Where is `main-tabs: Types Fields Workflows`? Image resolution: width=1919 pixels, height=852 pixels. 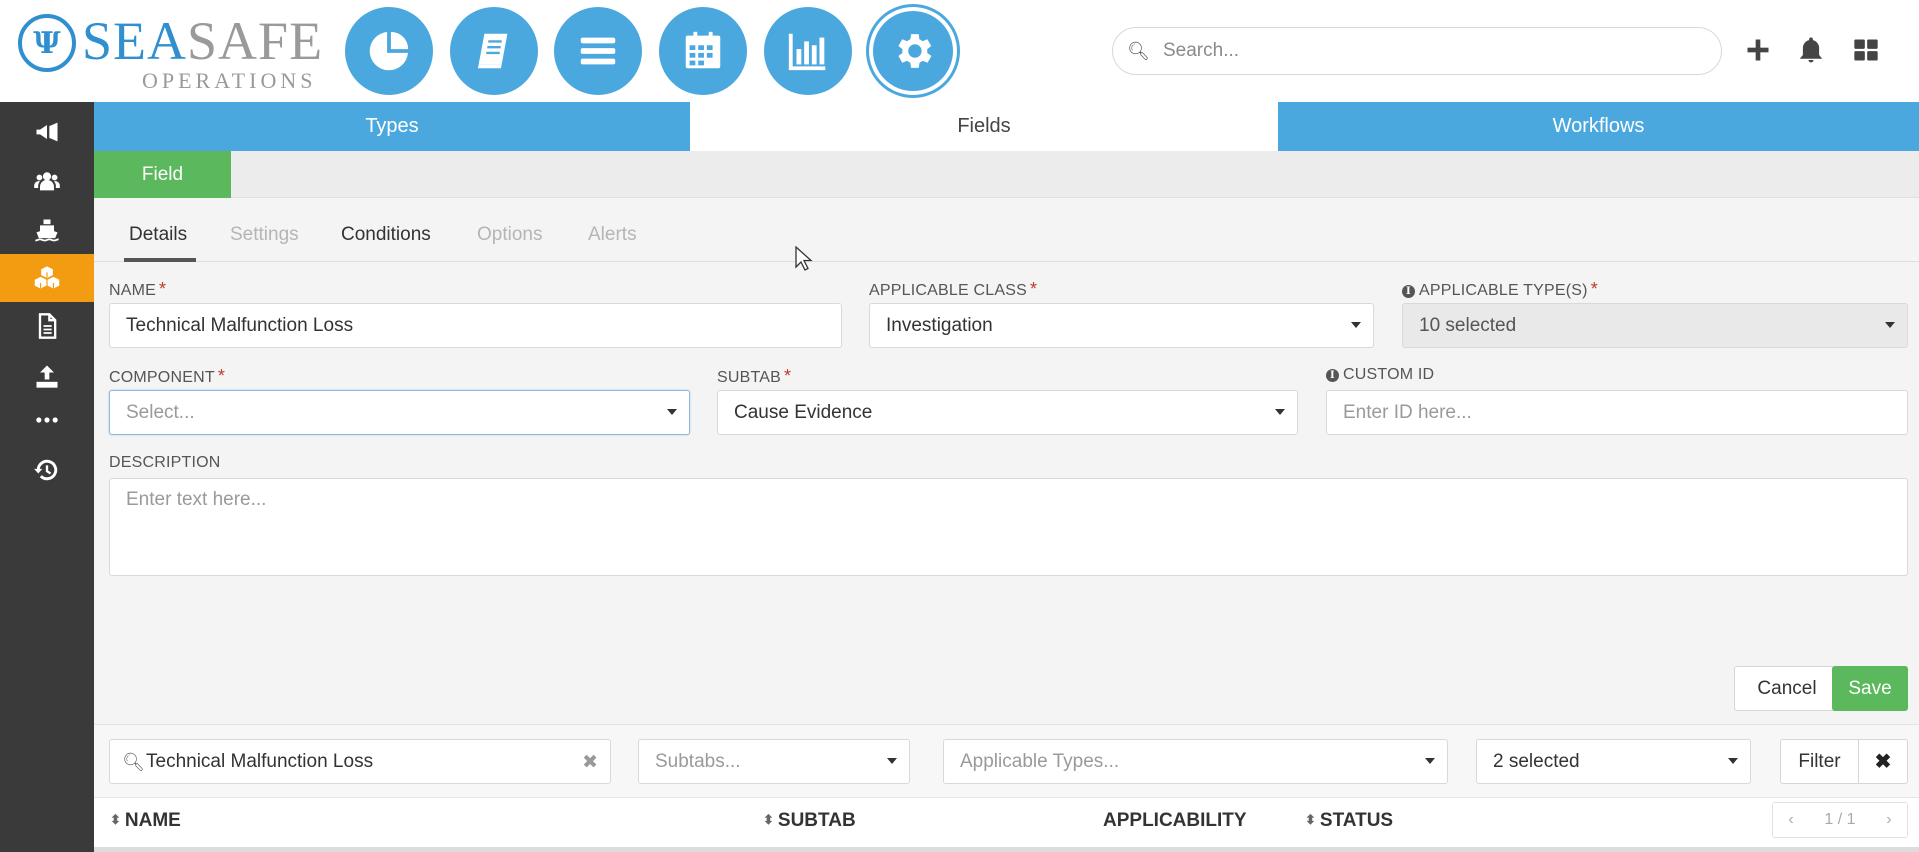
main-tabs: Types Fields Workflows is located at coordinates (1006, 126).